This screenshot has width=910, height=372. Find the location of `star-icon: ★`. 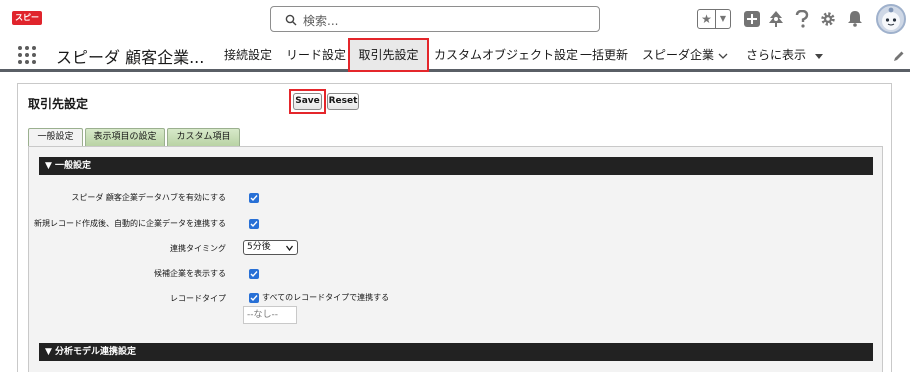

star-icon: ★ is located at coordinates (707, 19).